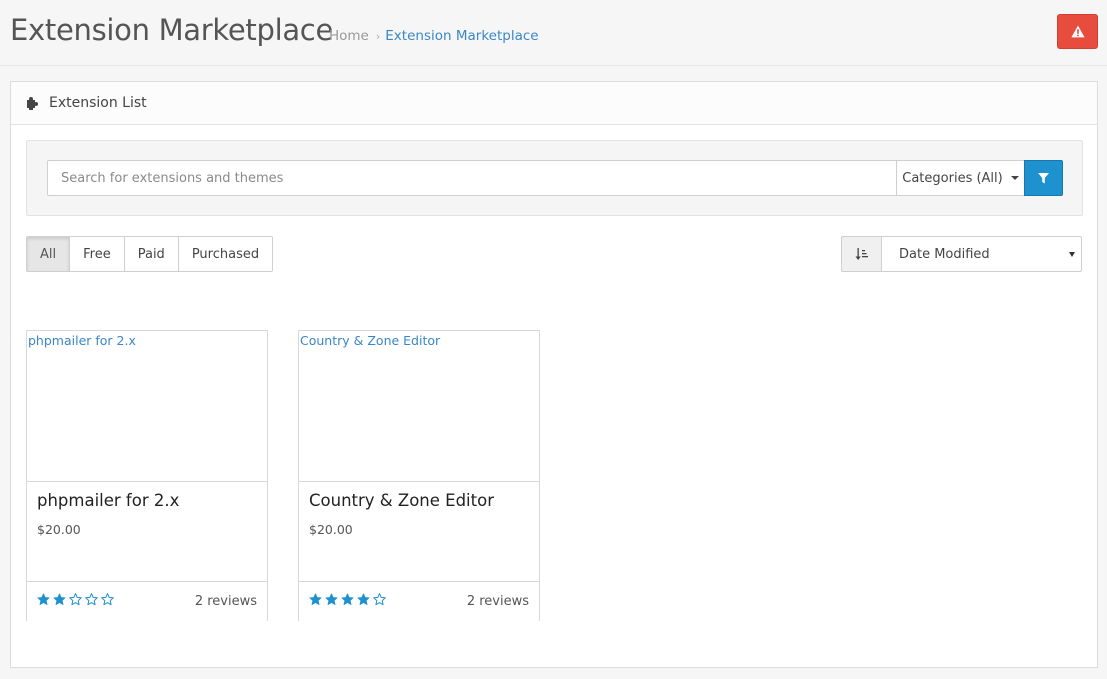 This screenshot has width=1107, height=679. What do you see at coordinates (147, 406) in the screenshot?
I see `extension-thumbnail: phpmailer for 2.x` at bounding box center [147, 406].